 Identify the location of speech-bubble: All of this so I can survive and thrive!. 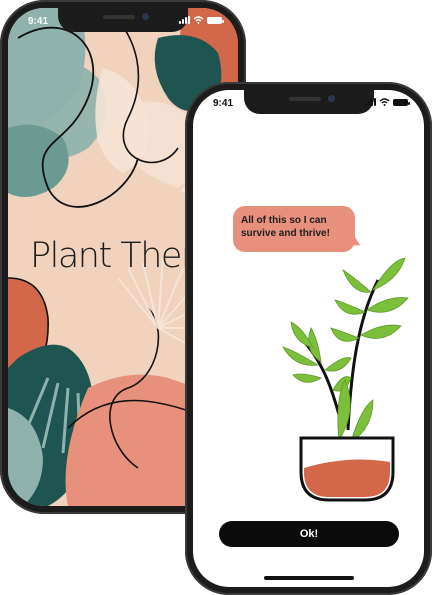
(294, 229).